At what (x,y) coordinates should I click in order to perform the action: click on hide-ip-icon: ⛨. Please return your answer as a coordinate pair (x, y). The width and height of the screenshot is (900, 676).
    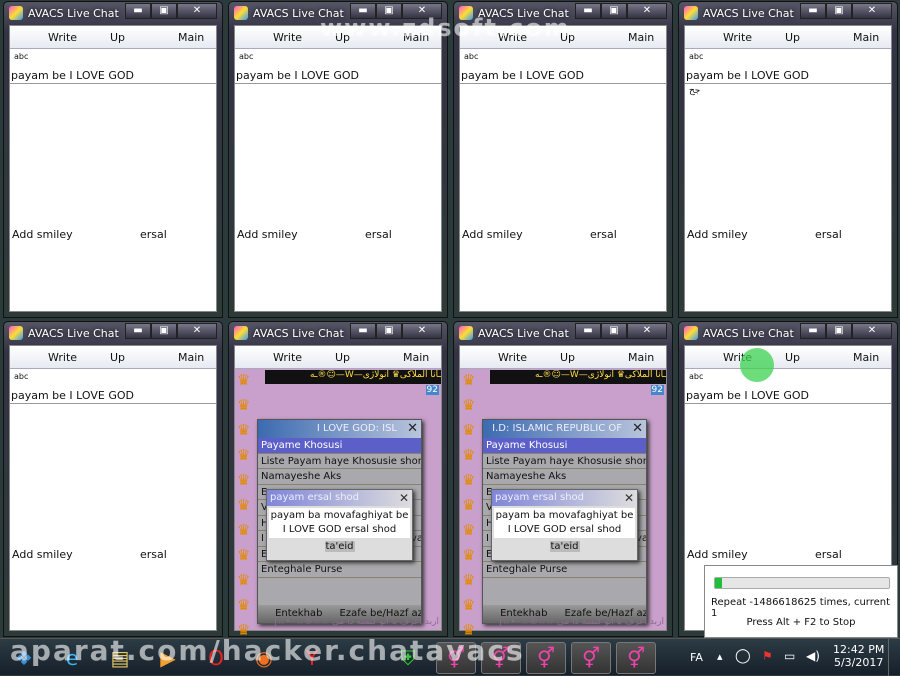
    Looking at the image, I should click on (408, 658).